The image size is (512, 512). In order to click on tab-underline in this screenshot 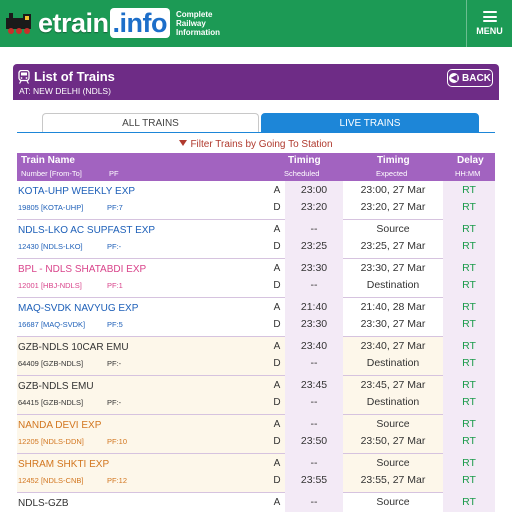, I will do `click(256, 132)`.